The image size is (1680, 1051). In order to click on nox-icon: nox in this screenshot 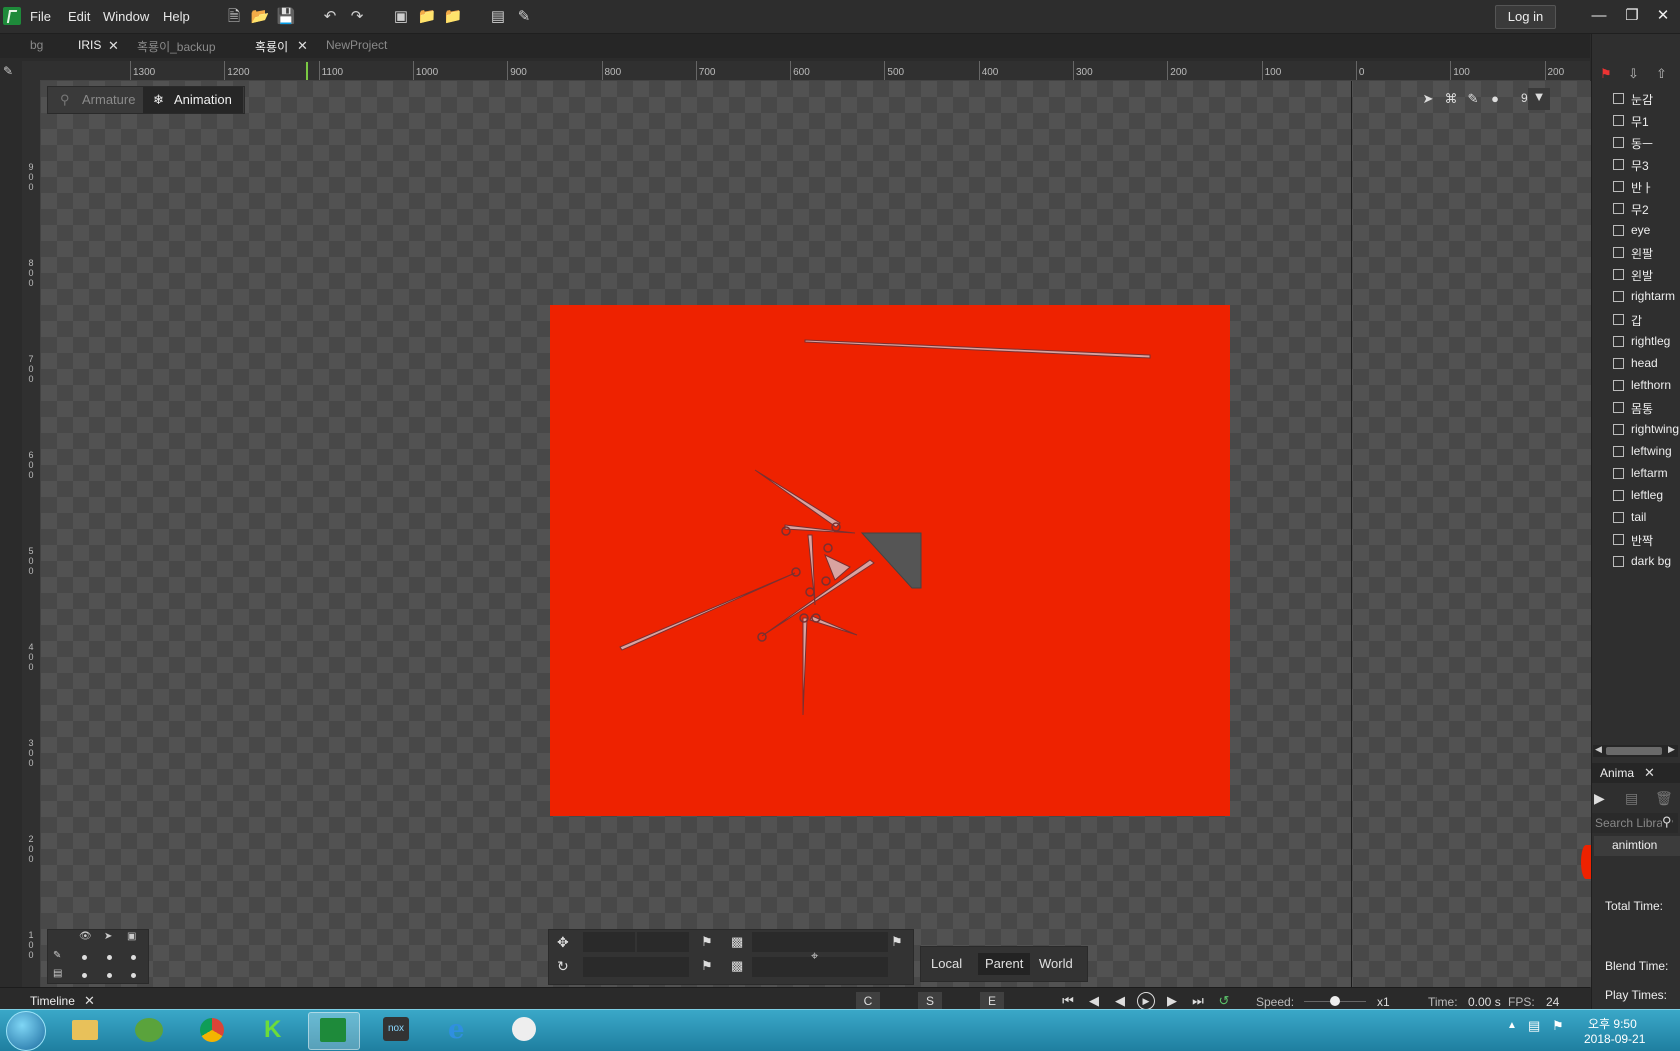, I will do `click(397, 1030)`.